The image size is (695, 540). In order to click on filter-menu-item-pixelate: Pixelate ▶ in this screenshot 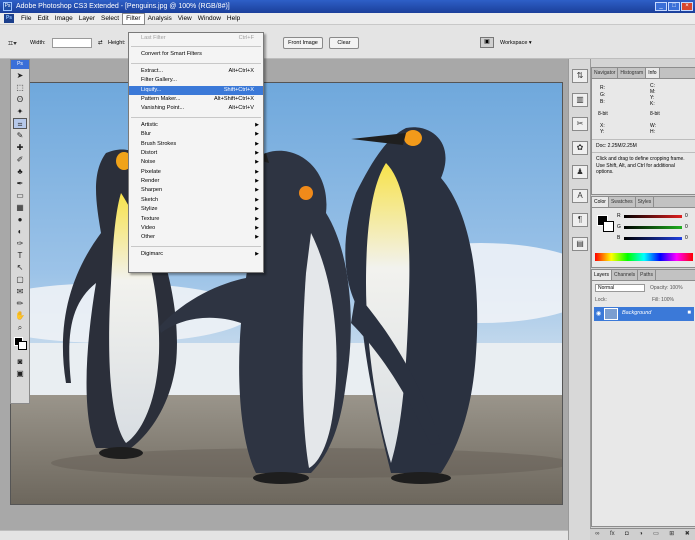, I will do `click(196, 172)`.